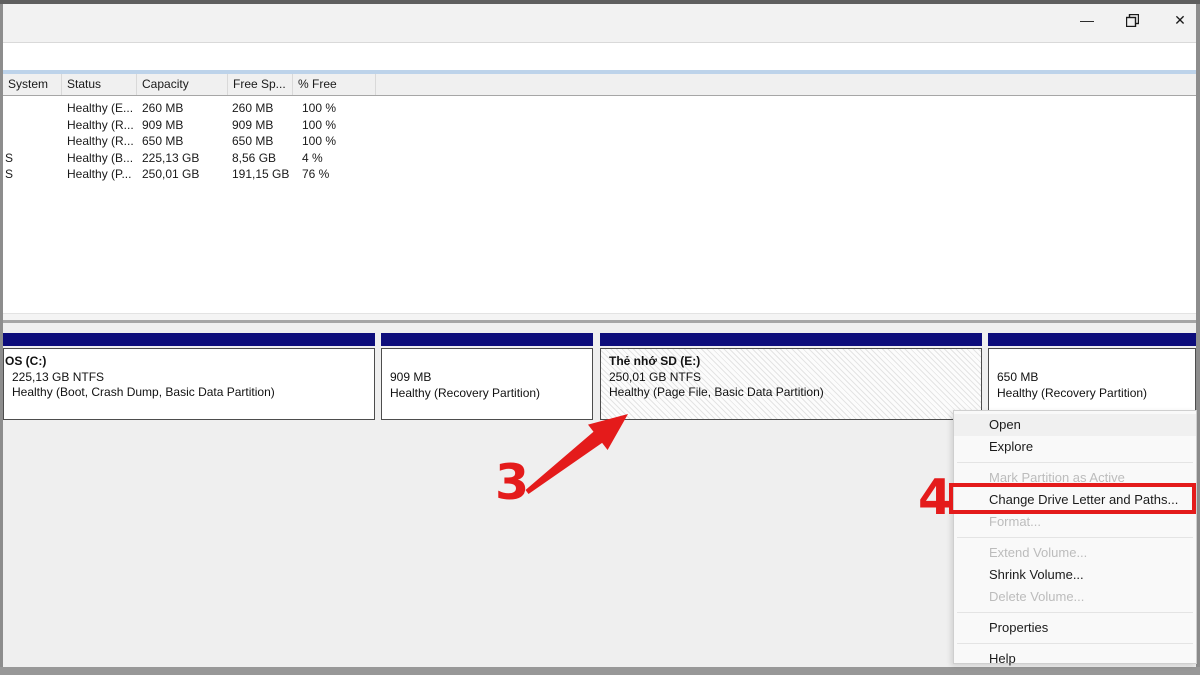  Describe the element at coordinates (58, 376) in the screenshot. I see `partition-size: 225,13 GB NTFS` at that location.